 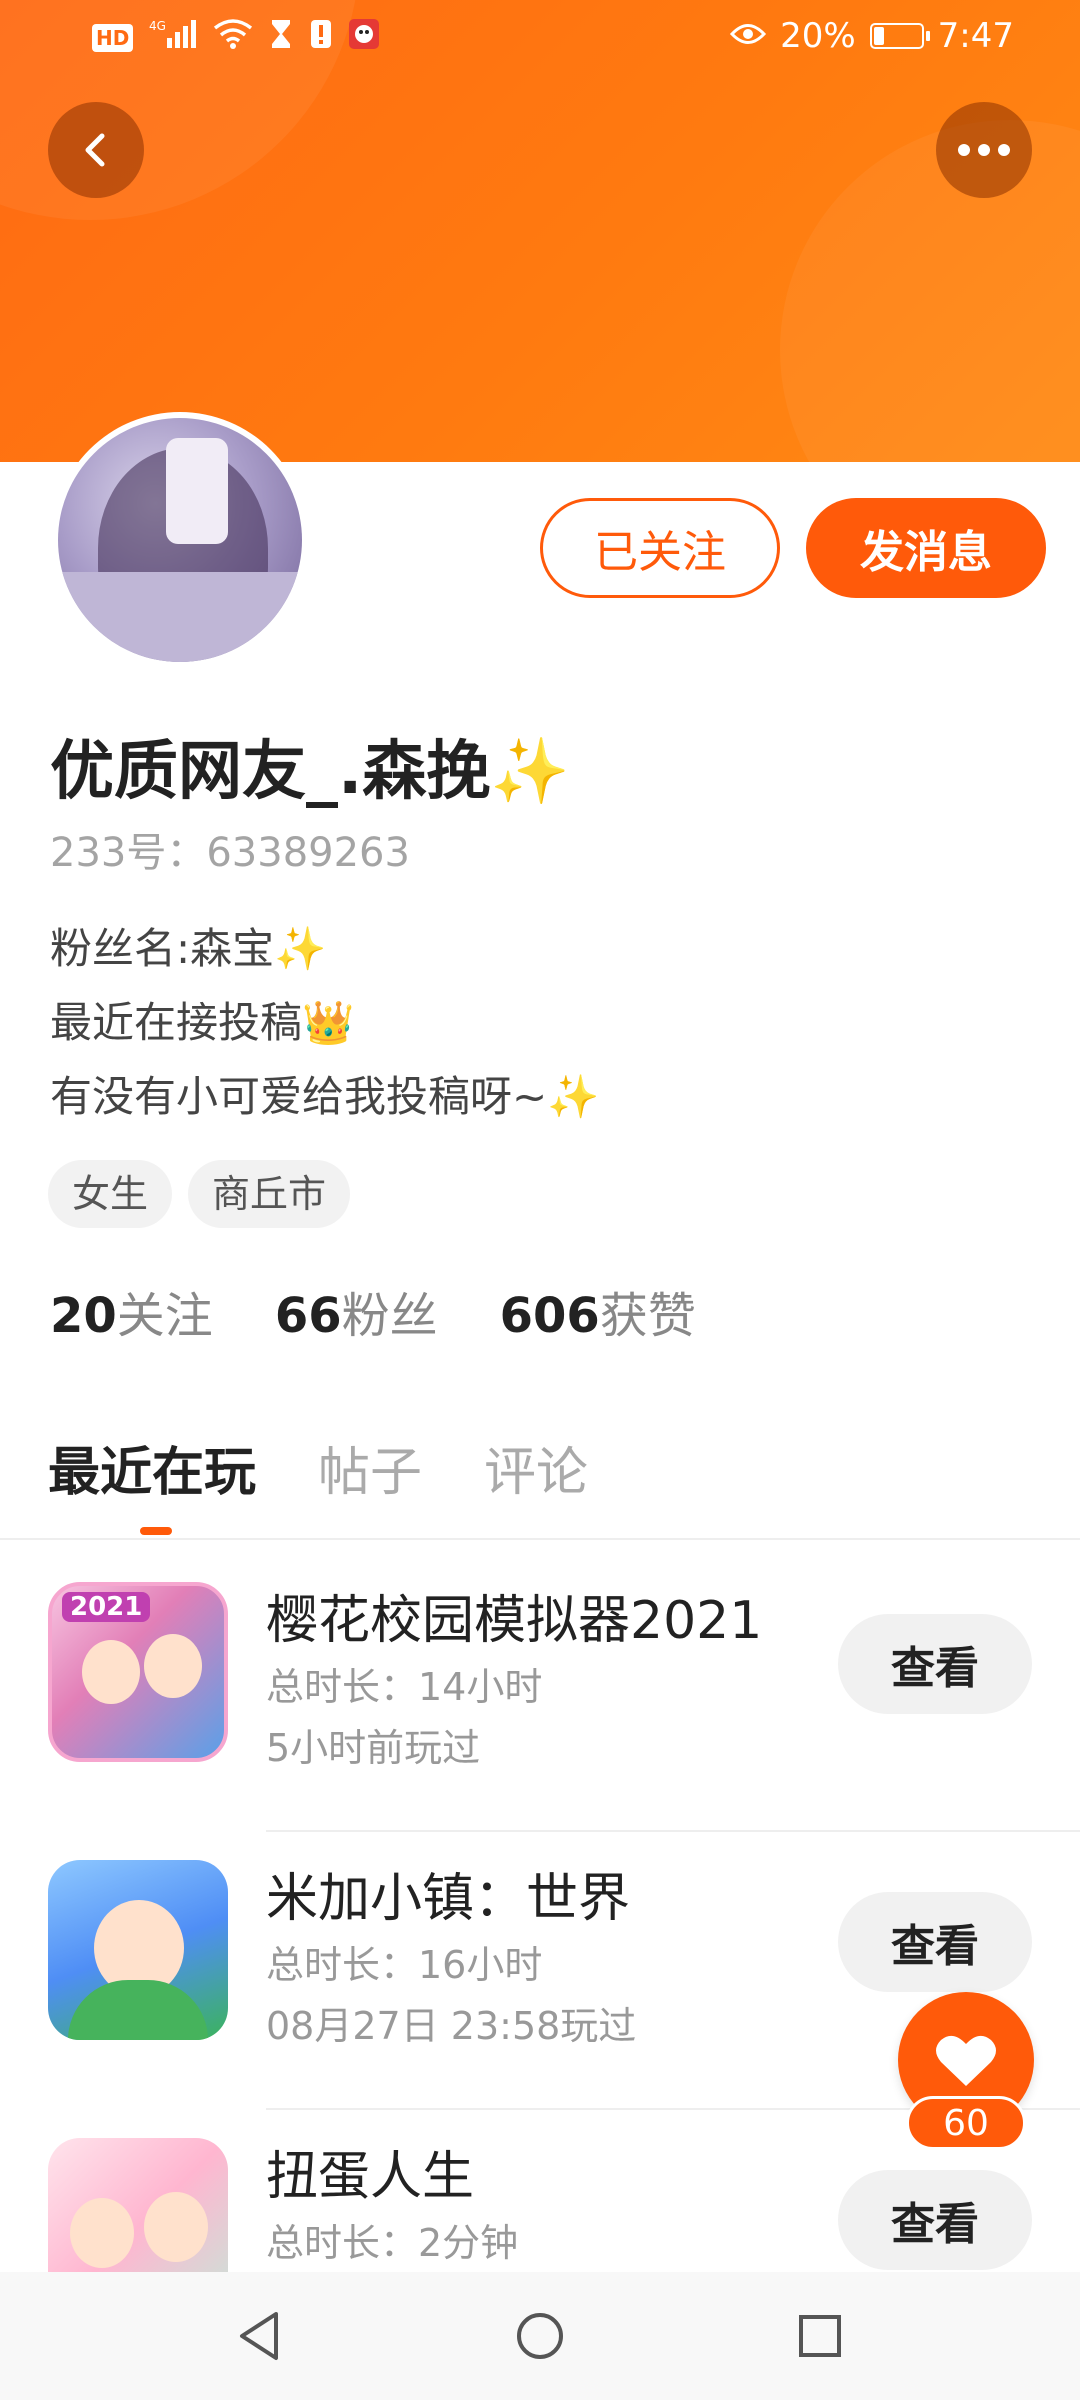 I want to click on more-dots-icon, so click(x=984, y=150).